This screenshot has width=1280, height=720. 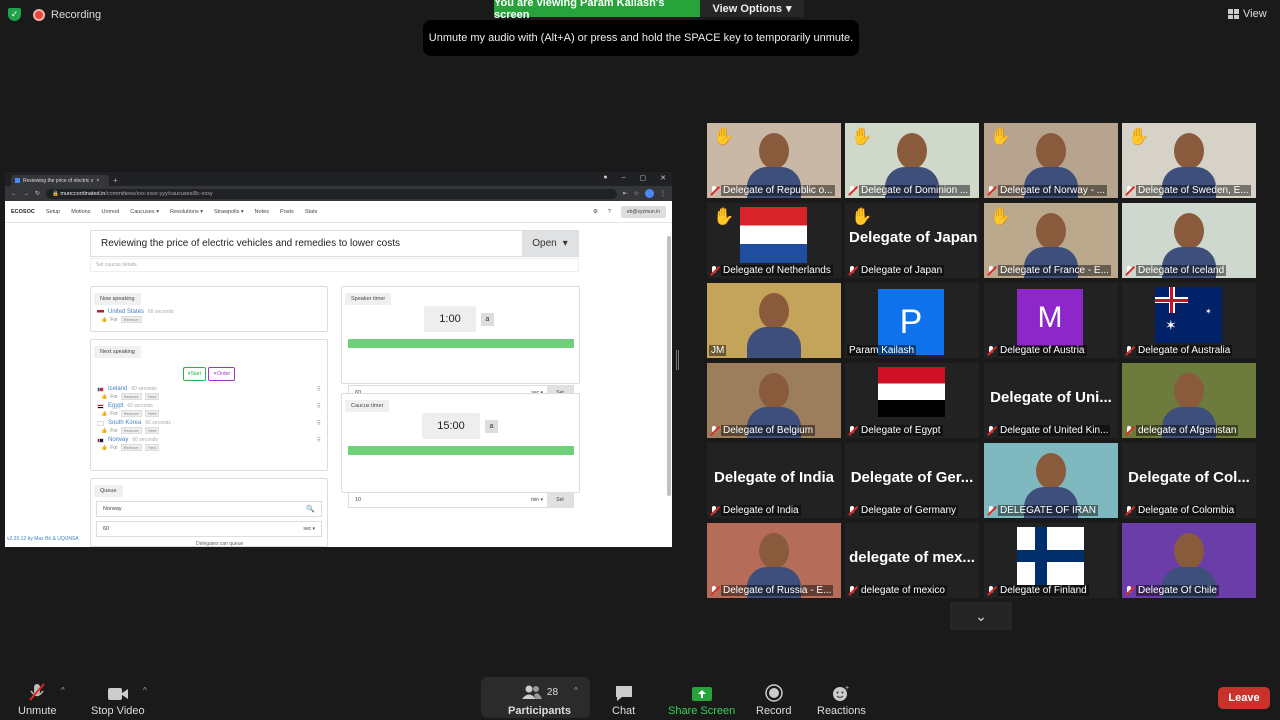 What do you see at coordinates (118, 699) in the screenshot?
I see `stop-video-button: Stop Video` at bounding box center [118, 699].